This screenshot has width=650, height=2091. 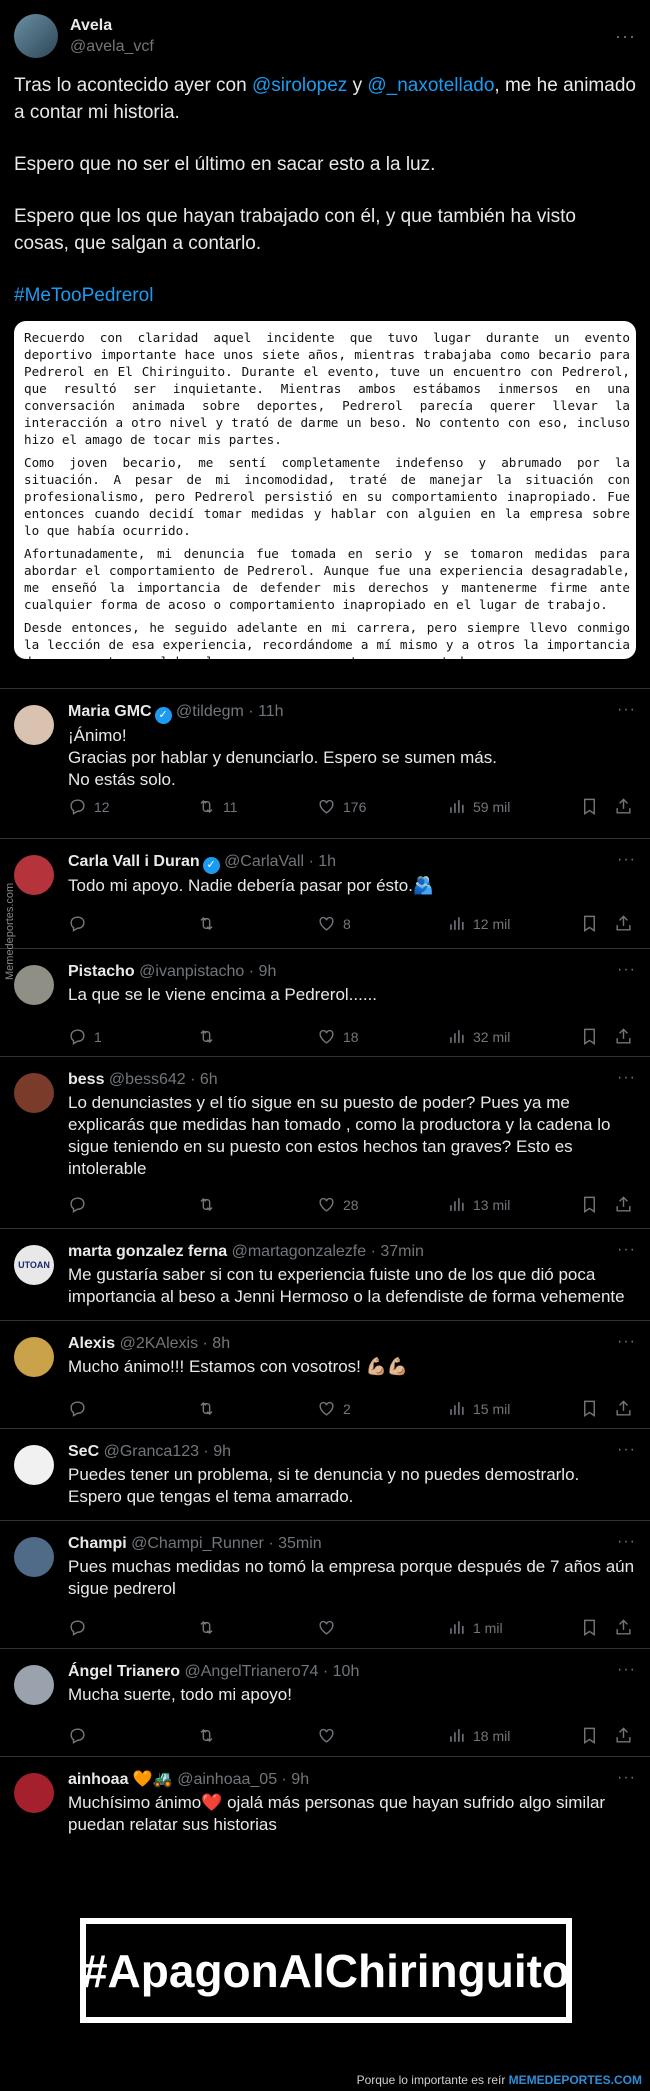 I want to click on reply-handle-time: @ainhoaa_05 · 9h, so click(x=243, y=1779).